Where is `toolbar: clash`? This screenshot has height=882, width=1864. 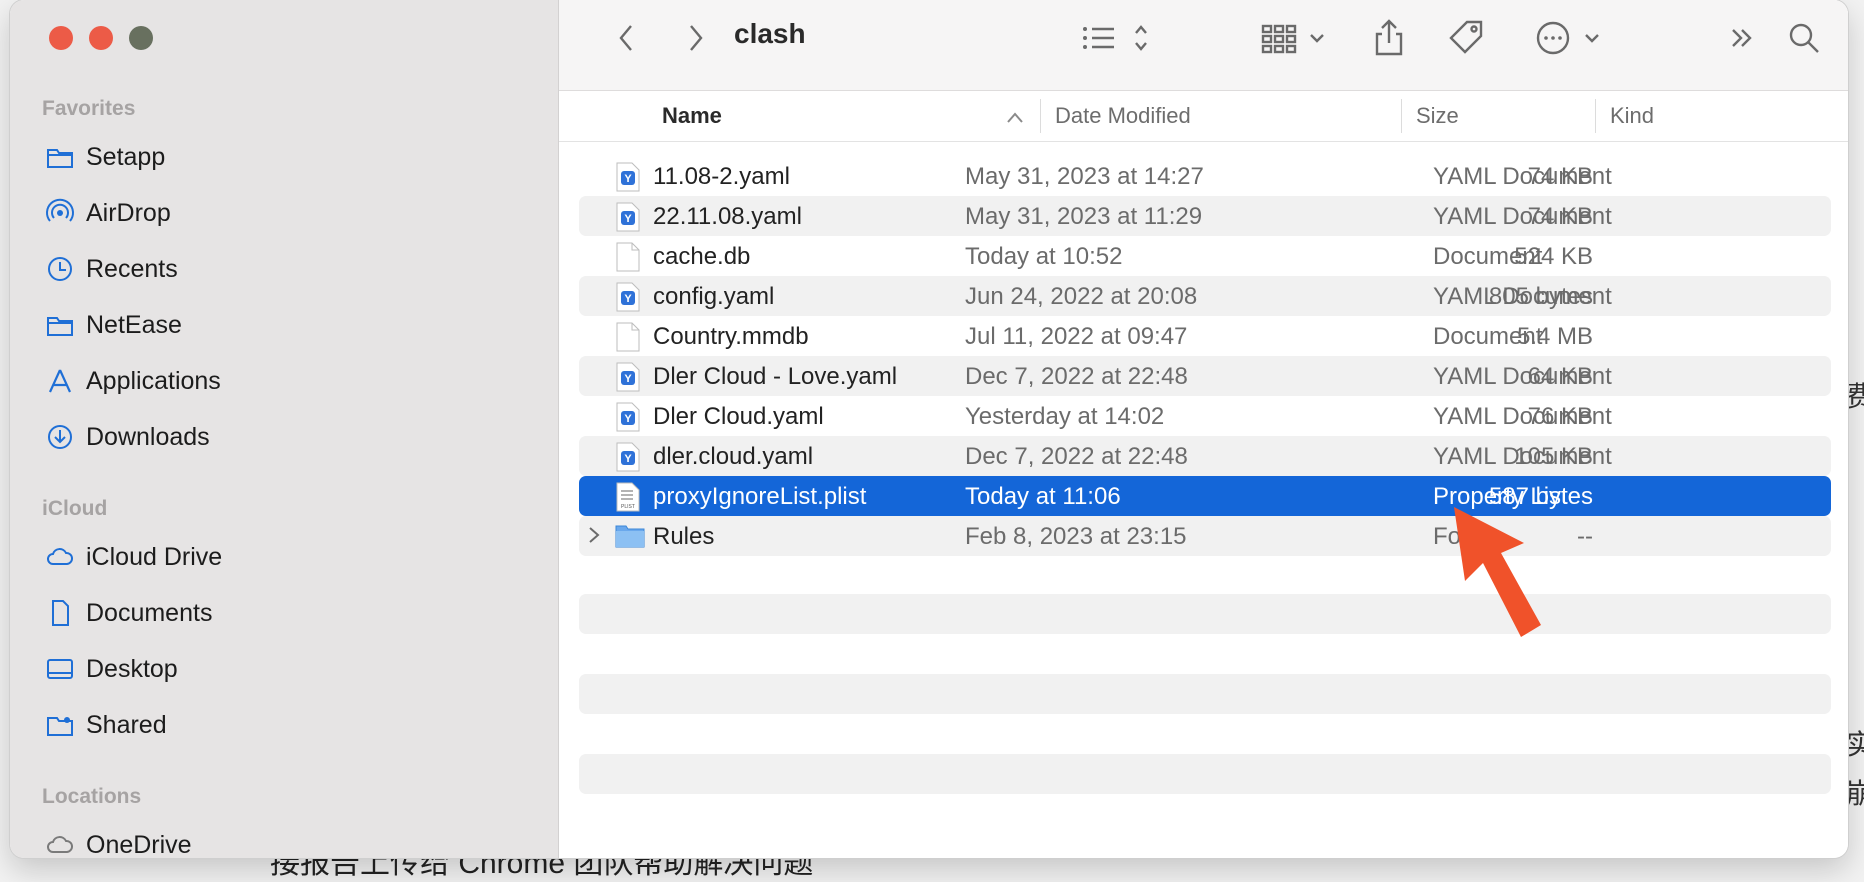
toolbar: clash is located at coordinates (1203, 45).